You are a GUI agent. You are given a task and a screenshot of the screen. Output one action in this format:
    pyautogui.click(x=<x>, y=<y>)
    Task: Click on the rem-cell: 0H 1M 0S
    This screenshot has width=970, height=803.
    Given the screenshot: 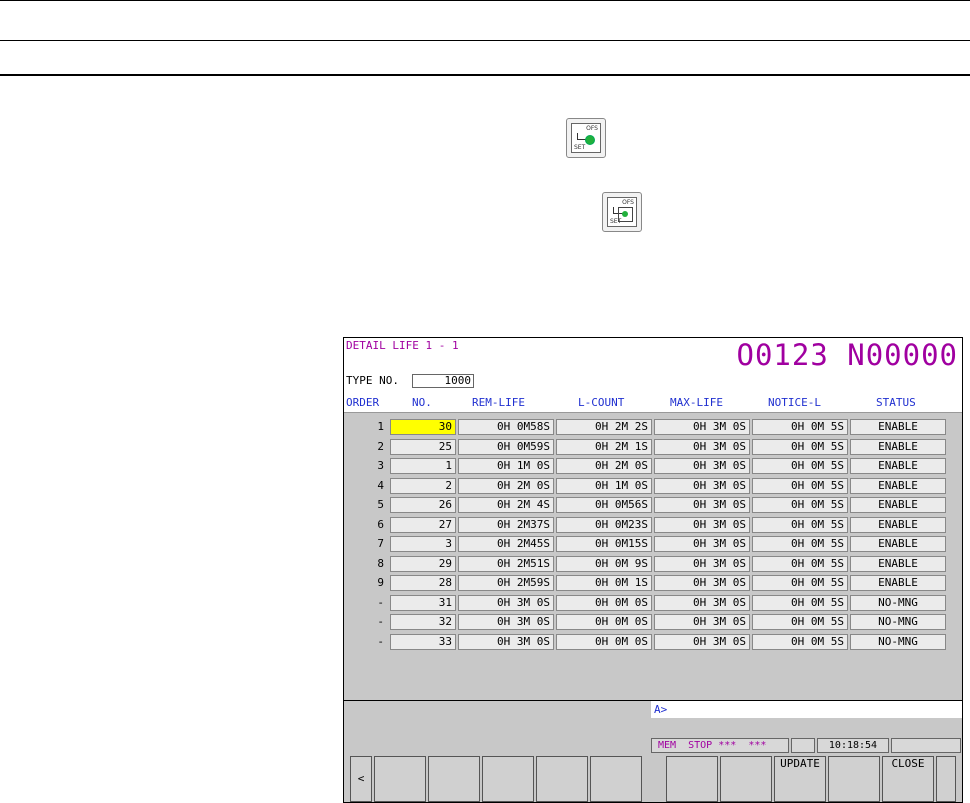 What is the action you would take?
    pyautogui.click(x=506, y=466)
    